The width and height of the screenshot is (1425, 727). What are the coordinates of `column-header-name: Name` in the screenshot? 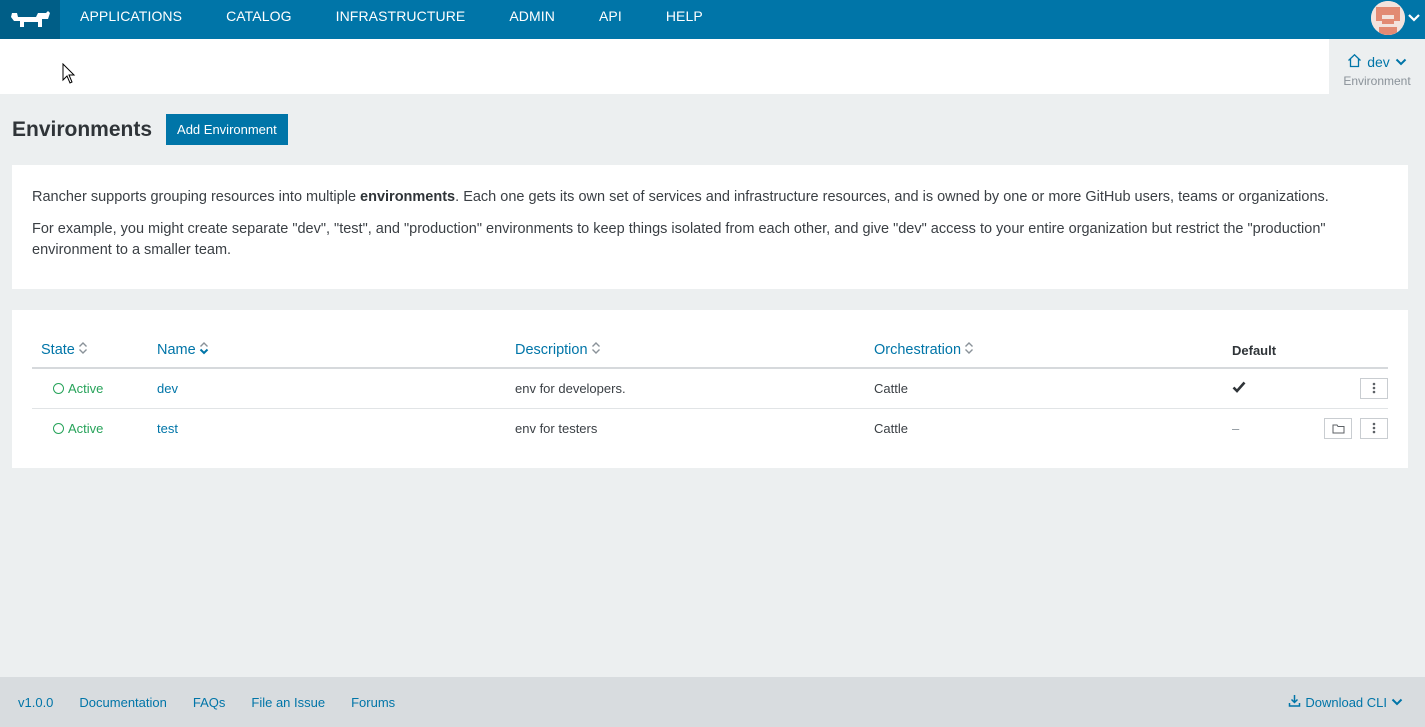 It's located at (336, 353).